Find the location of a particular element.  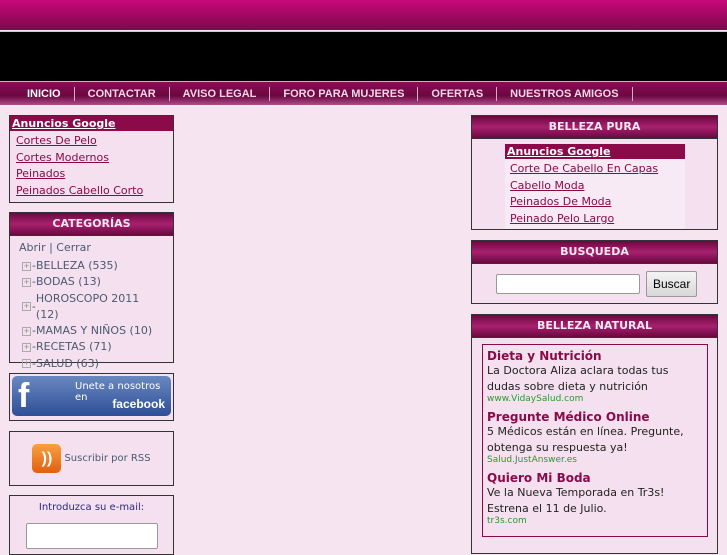

ad-link: Peinados De Moda is located at coordinates (595, 202).